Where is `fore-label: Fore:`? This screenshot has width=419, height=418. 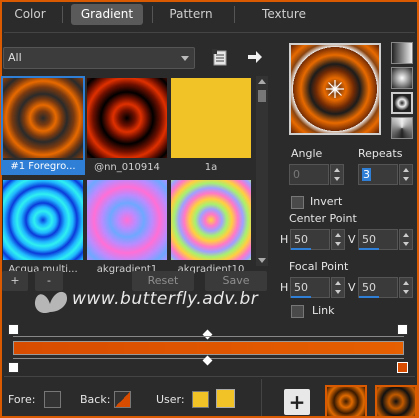
fore-label: Fore: is located at coordinates (22, 399).